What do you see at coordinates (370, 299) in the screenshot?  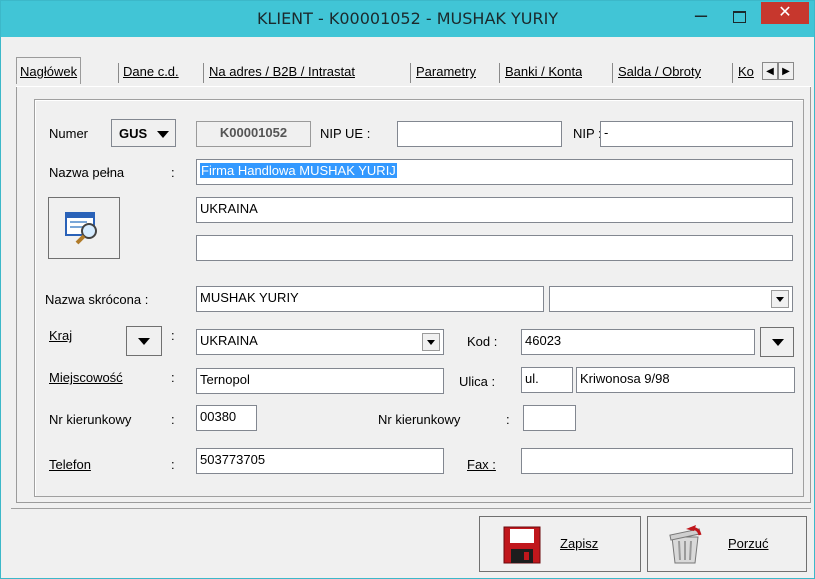 I see `nazwa-skrocona-input: MUSHAK YURIY` at bounding box center [370, 299].